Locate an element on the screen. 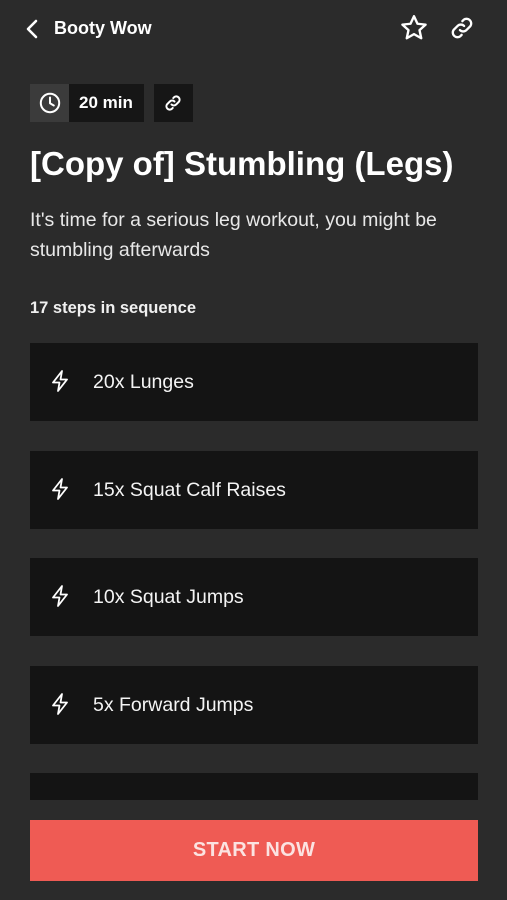  steps-count-label: 17 steps in sequence is located at coordinates (113, 308).